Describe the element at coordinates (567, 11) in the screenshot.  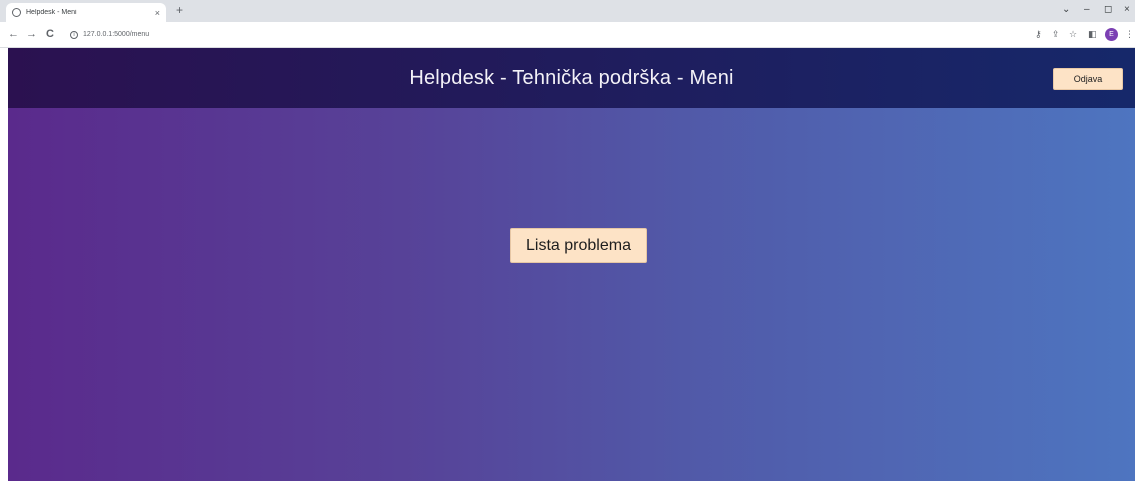
I see `browser-tab-bar: Helpdesk - Meni × + ⌄ – ◻ ×` at that location.